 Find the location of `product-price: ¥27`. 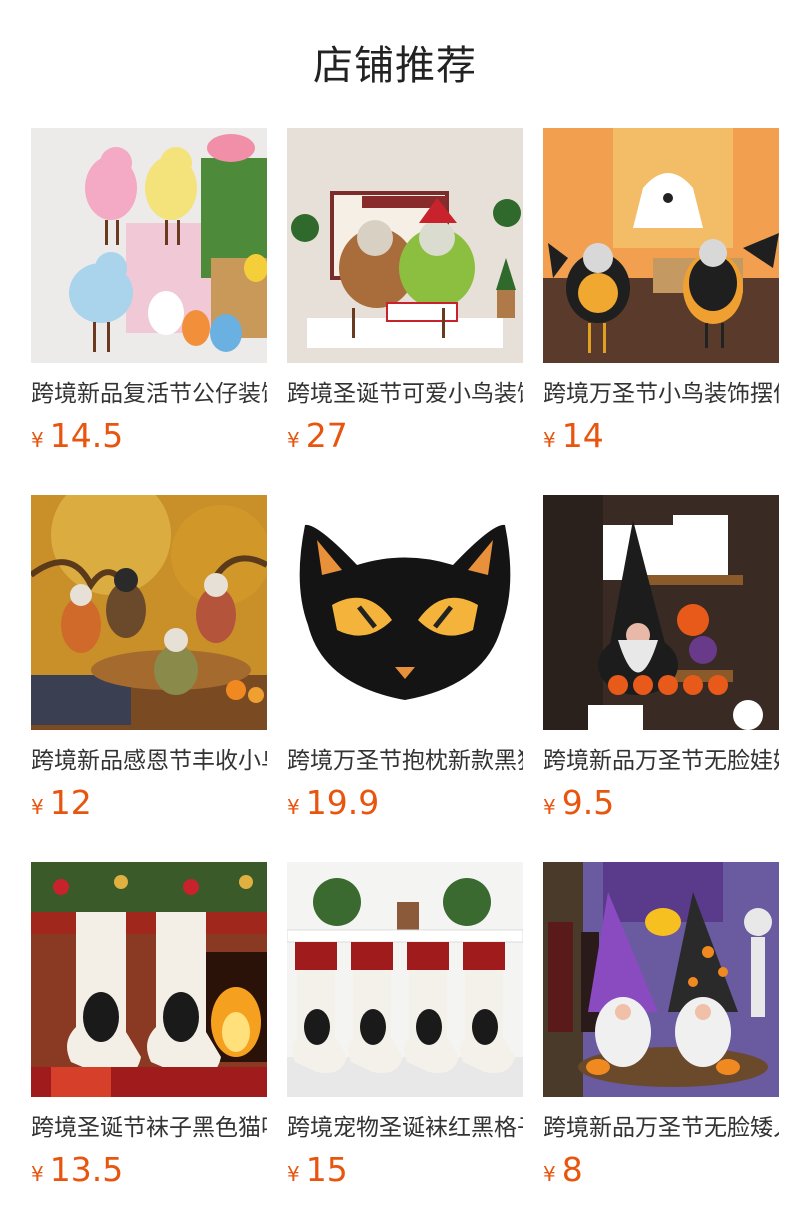

product-price: ¥27 is located at coordinates (317, 436).